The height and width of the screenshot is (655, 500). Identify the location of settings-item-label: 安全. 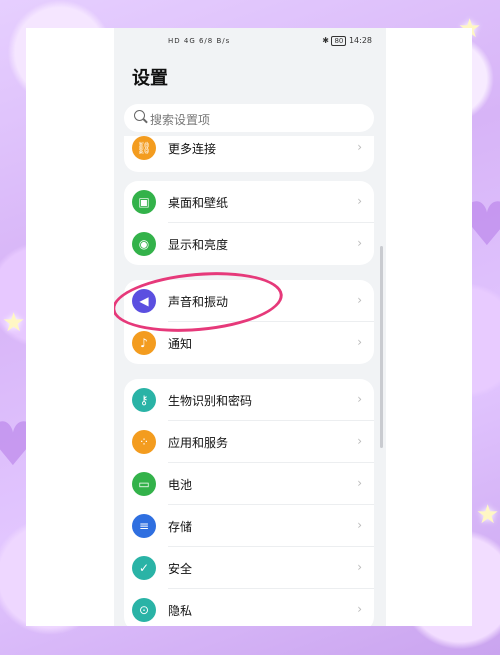
(180, 569).